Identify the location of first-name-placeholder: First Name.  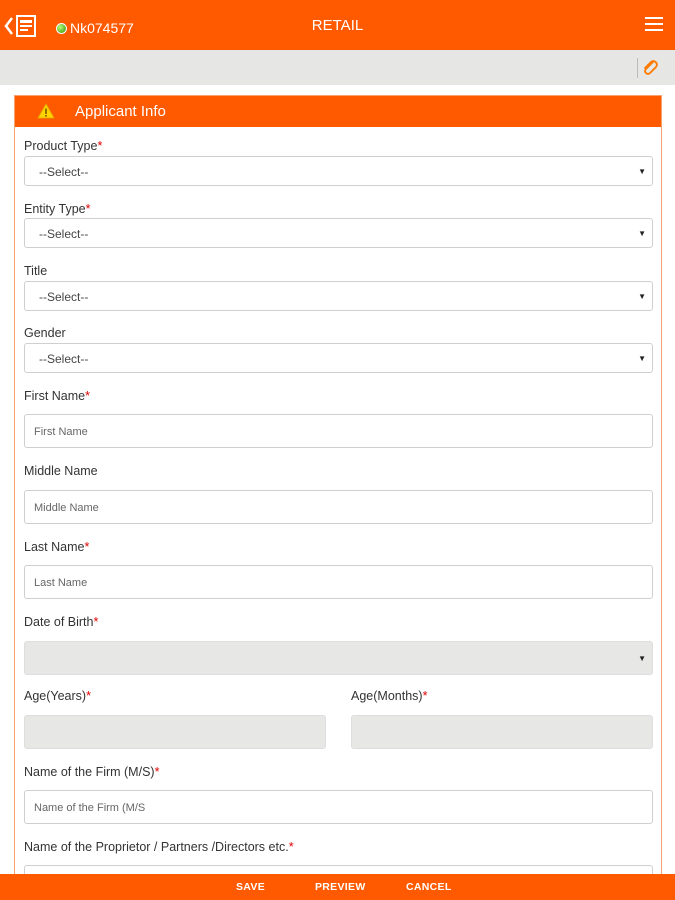
(61, 432).